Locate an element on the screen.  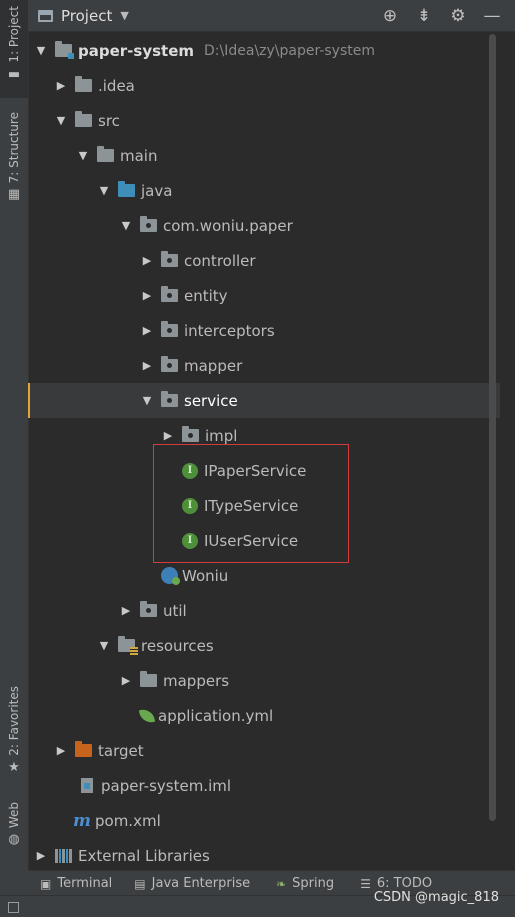
view-selector-title: Project is located at coordinates (86, 16).